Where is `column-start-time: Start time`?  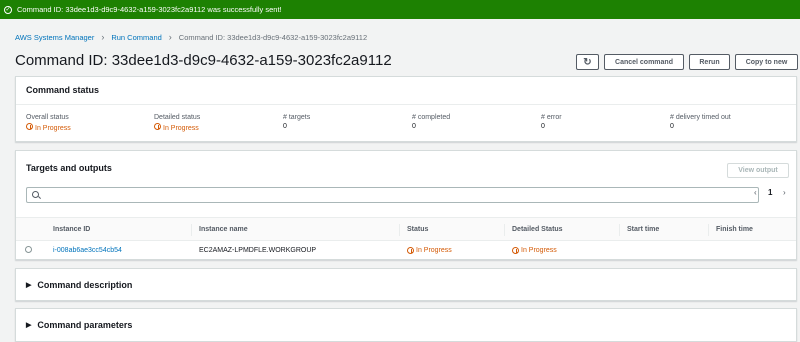 column-start-time: Start time is located at coordinates (639, 230).